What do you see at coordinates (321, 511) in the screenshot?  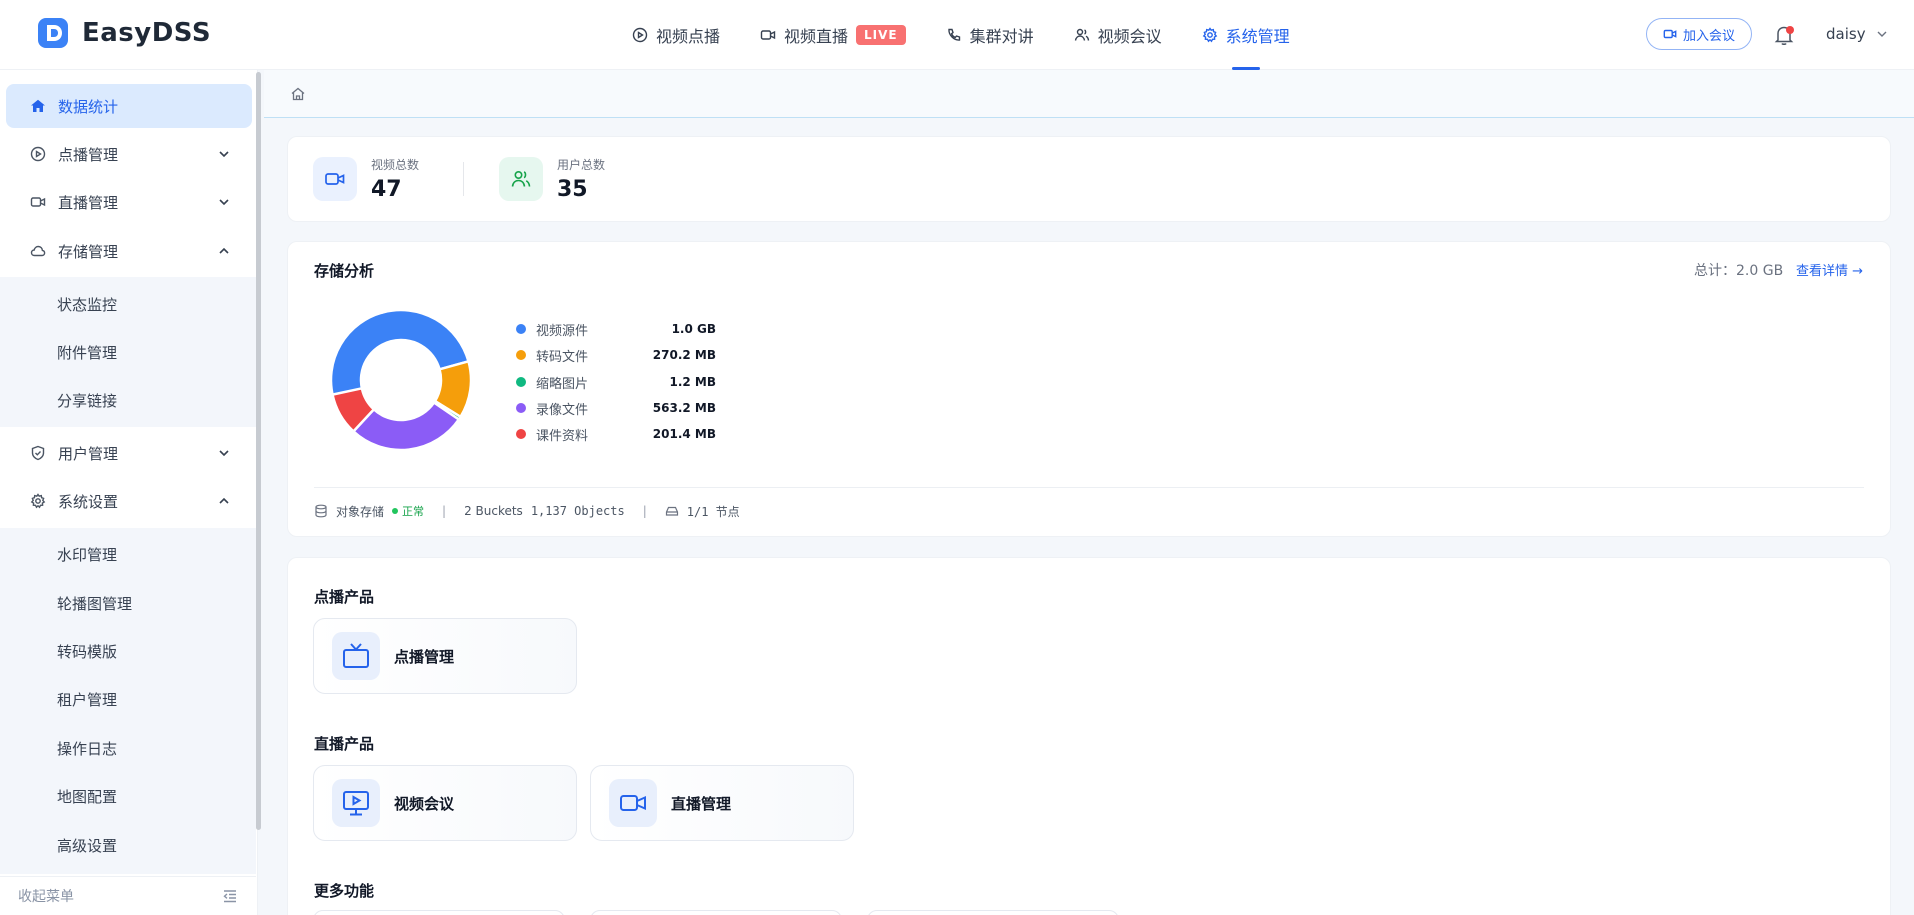 I see `database-icon` at bounding box center [321, 511].